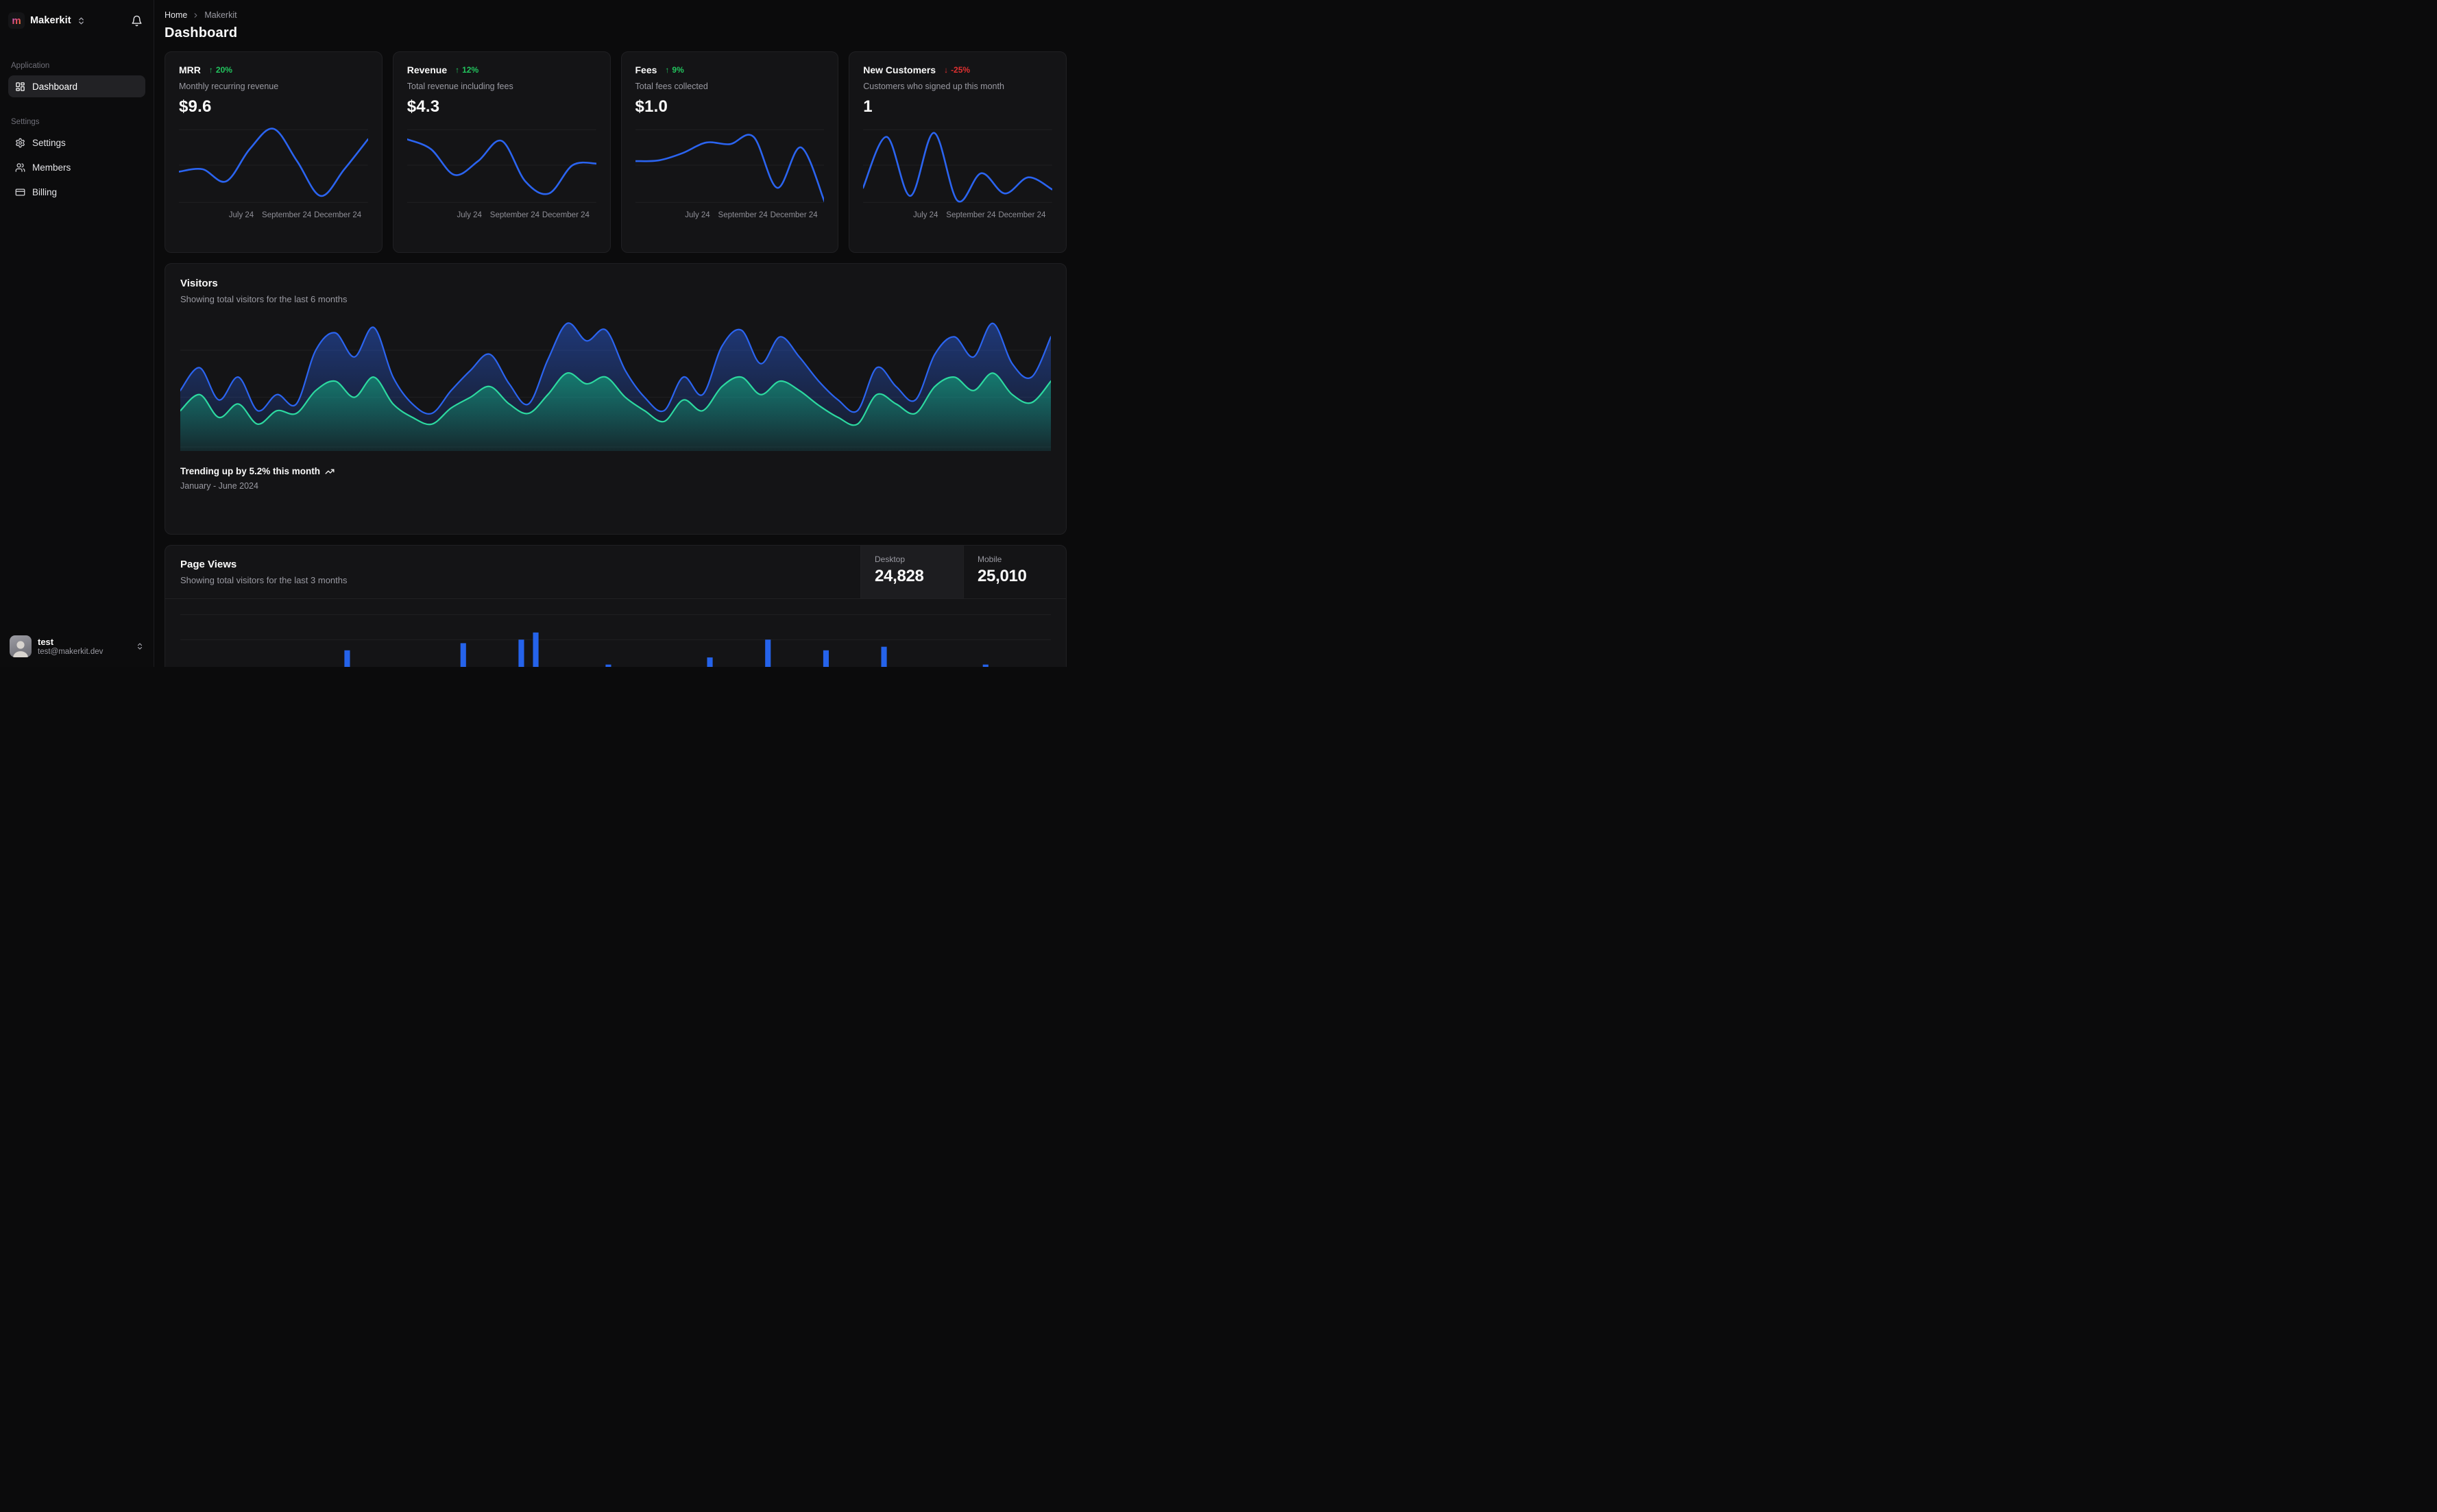 This screenshot has height=1512, width=2437. I want to click on sidebar-item-label: Settings, so click(49, 143).